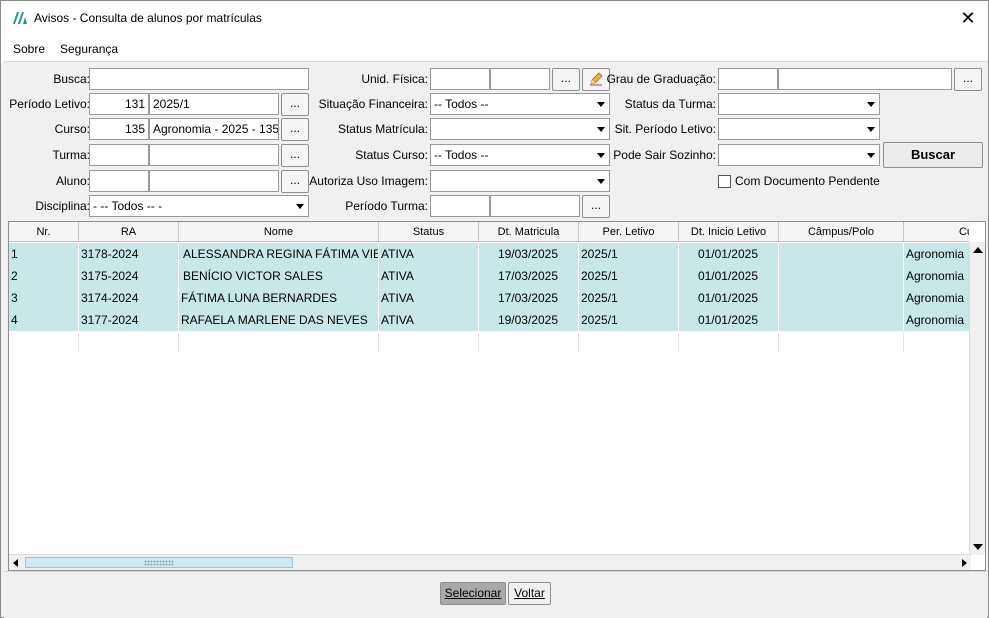 The image size is (989, 618). What do you see at coordinates (119, 181) in the screenshot?
I see `aluno-code-input` at bounding box center [119, 181].